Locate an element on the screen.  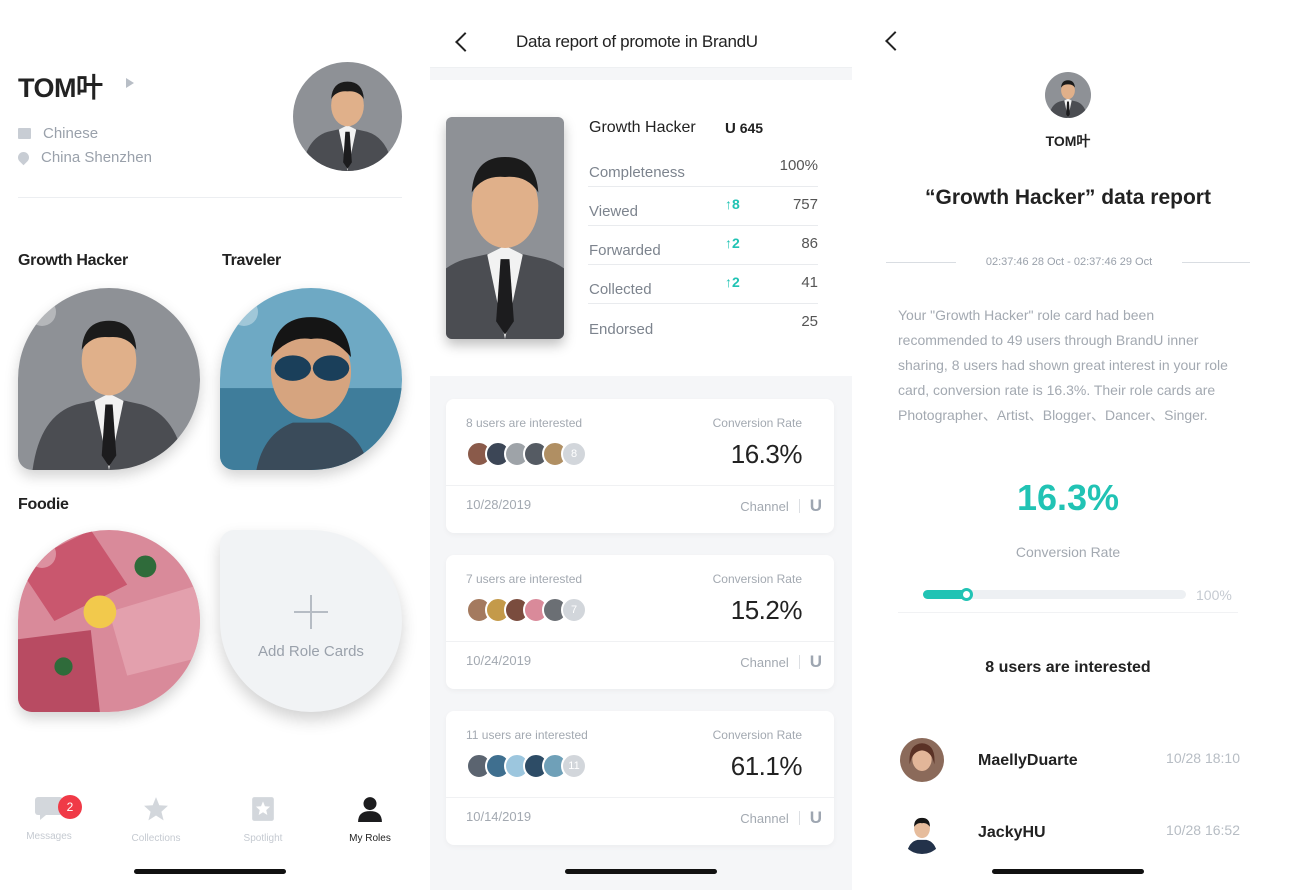
stat-completeness: Completeness 100% is located at coordinates (703, 167).